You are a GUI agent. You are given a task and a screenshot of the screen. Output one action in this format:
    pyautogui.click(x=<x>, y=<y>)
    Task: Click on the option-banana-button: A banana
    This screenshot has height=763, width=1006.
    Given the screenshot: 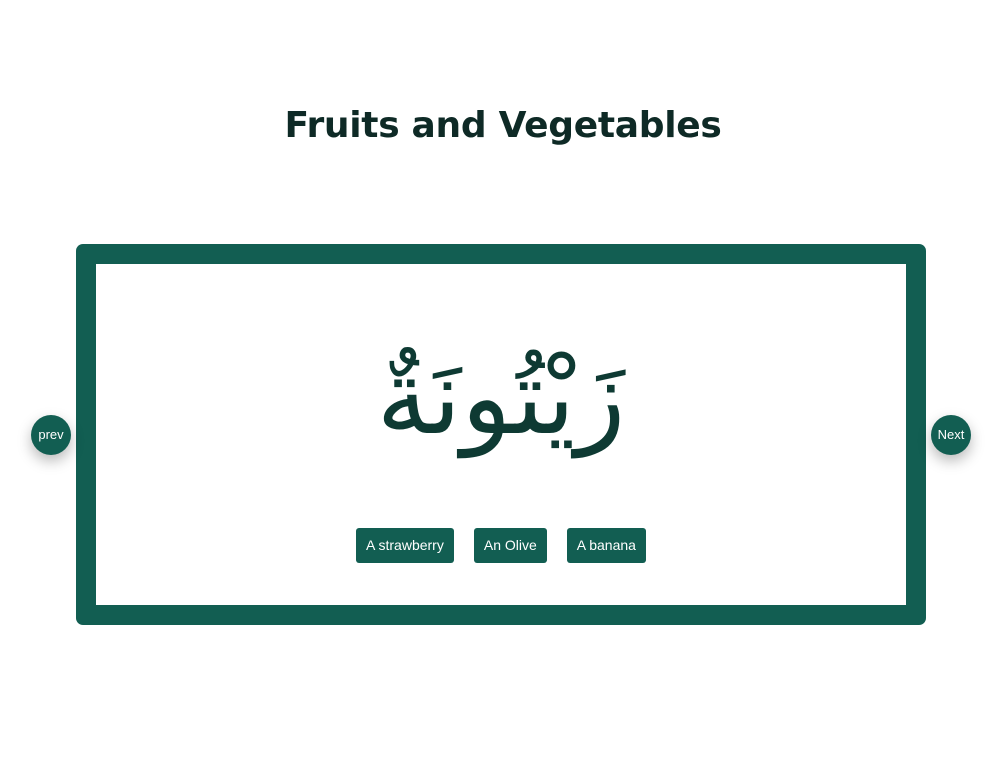 What is the action you would take?
    pyautogui.click(x=606, y=545)
    